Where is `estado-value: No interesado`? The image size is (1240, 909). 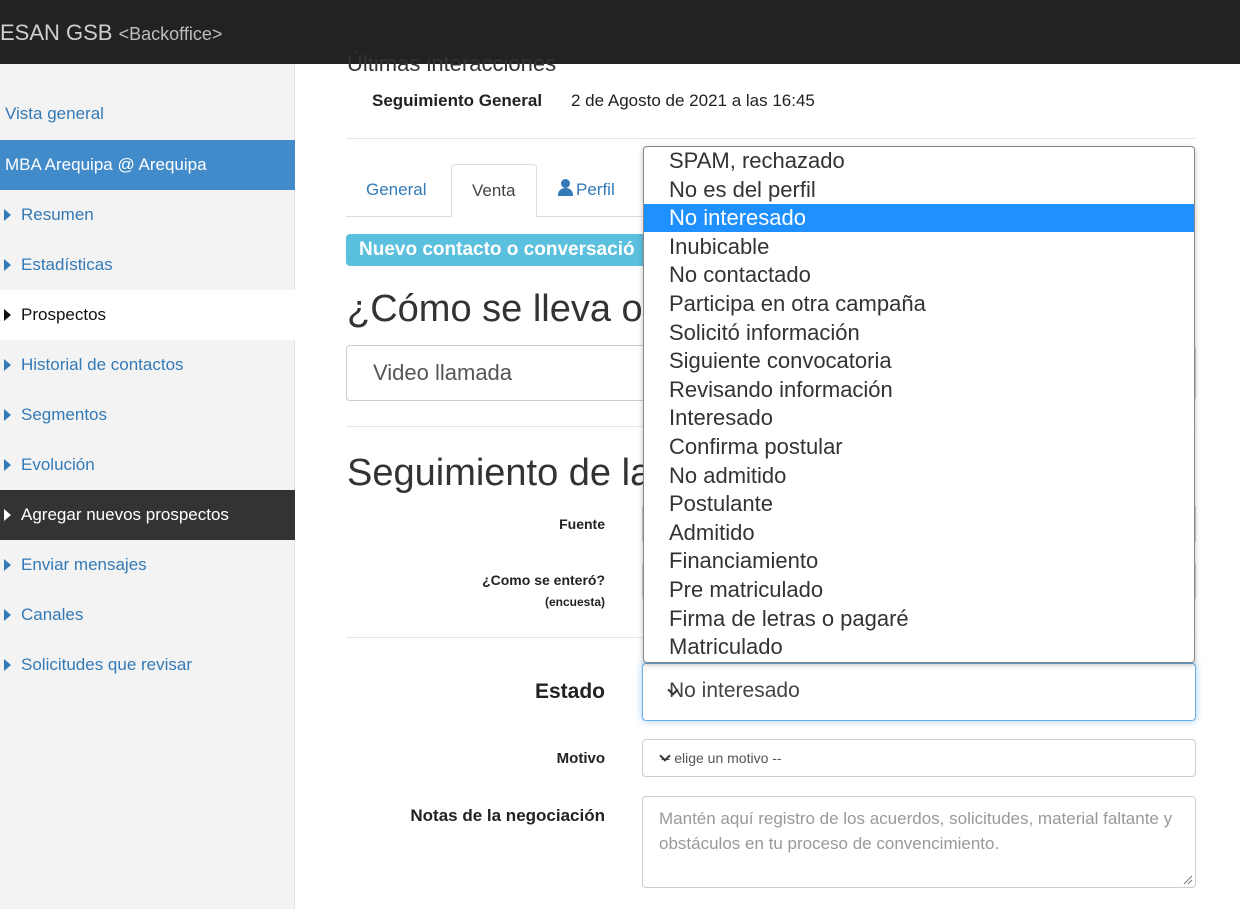 estado-value: No interesado is located at coordinates (734, 690).